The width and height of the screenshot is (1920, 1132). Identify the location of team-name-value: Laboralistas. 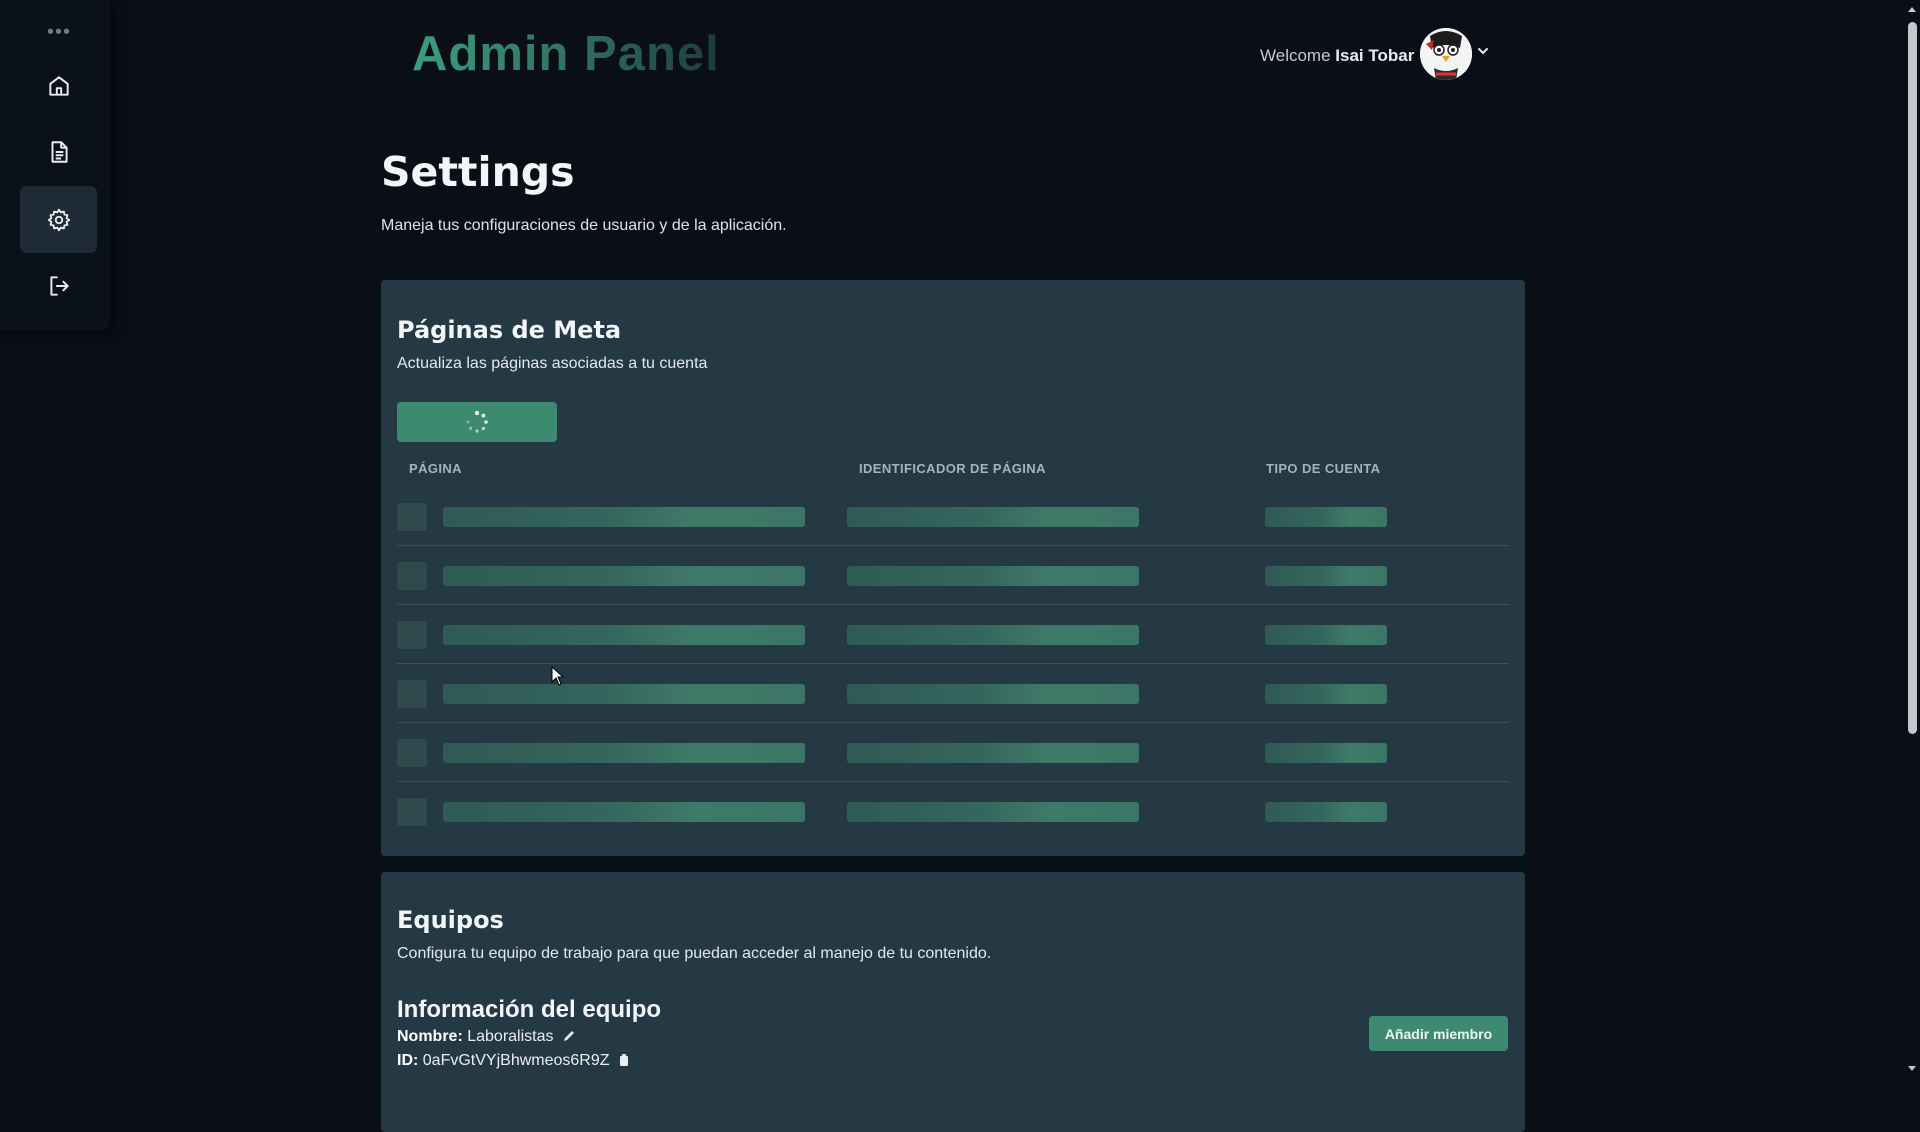
(510, 1036).